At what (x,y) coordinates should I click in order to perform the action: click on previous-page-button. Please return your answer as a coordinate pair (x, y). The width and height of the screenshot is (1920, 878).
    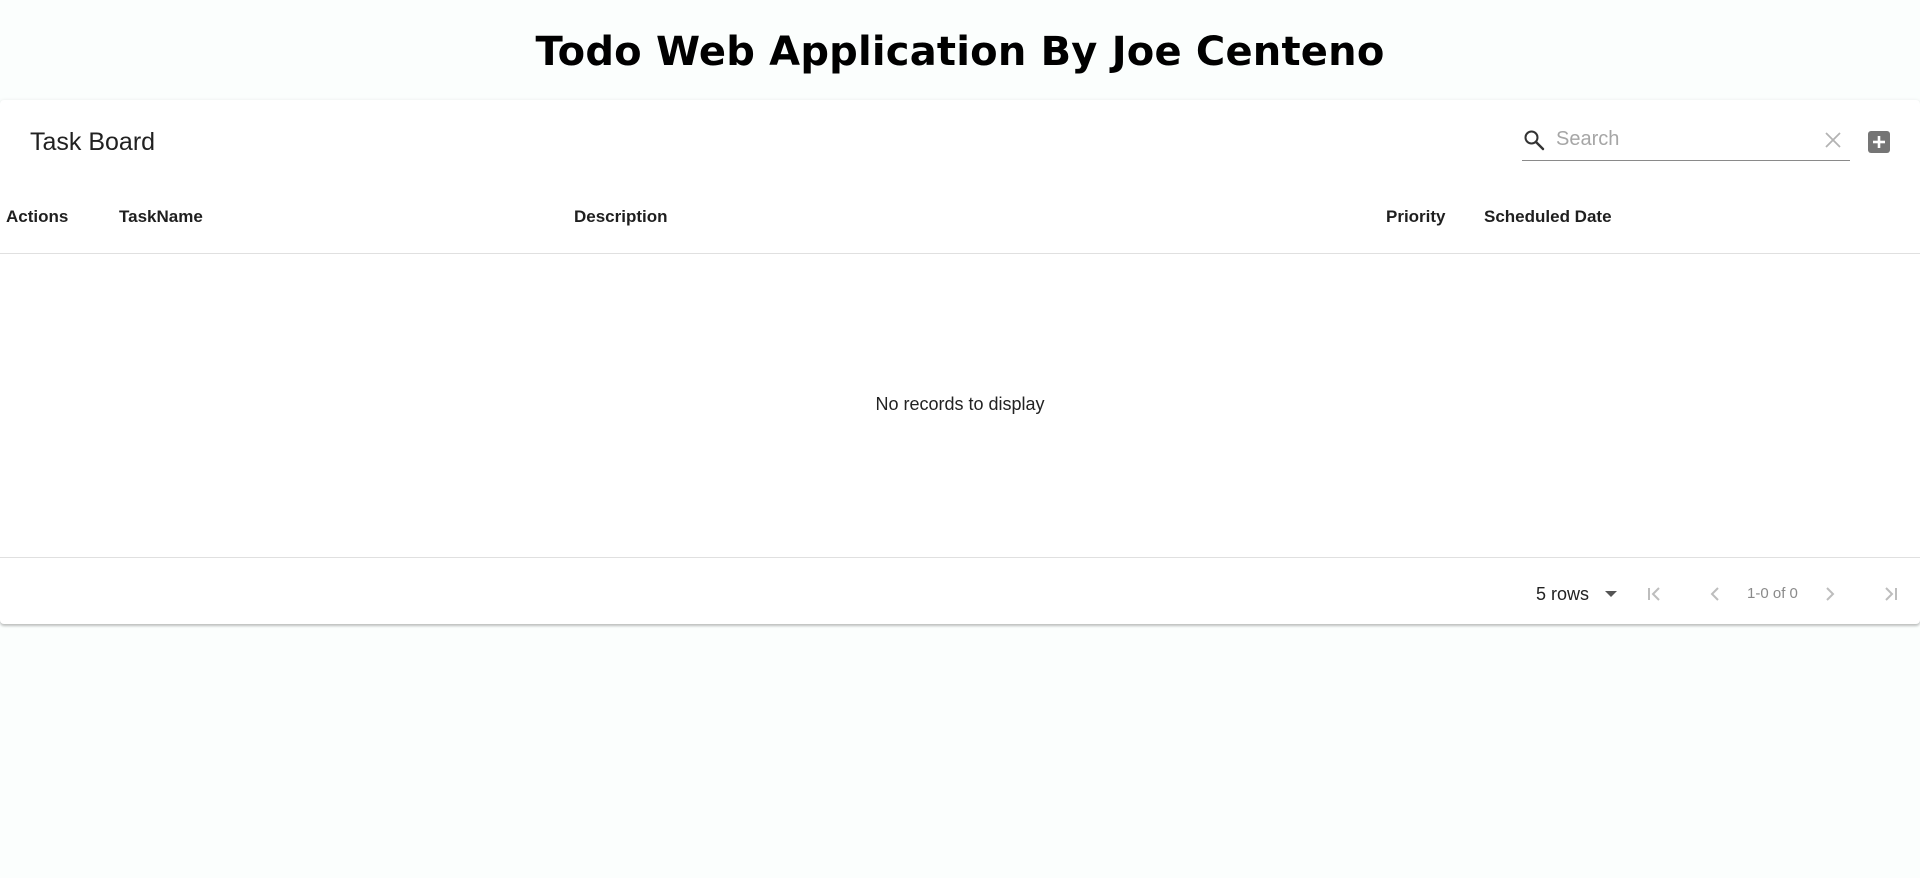
    Looking at the image, I should click on (1715, 594).